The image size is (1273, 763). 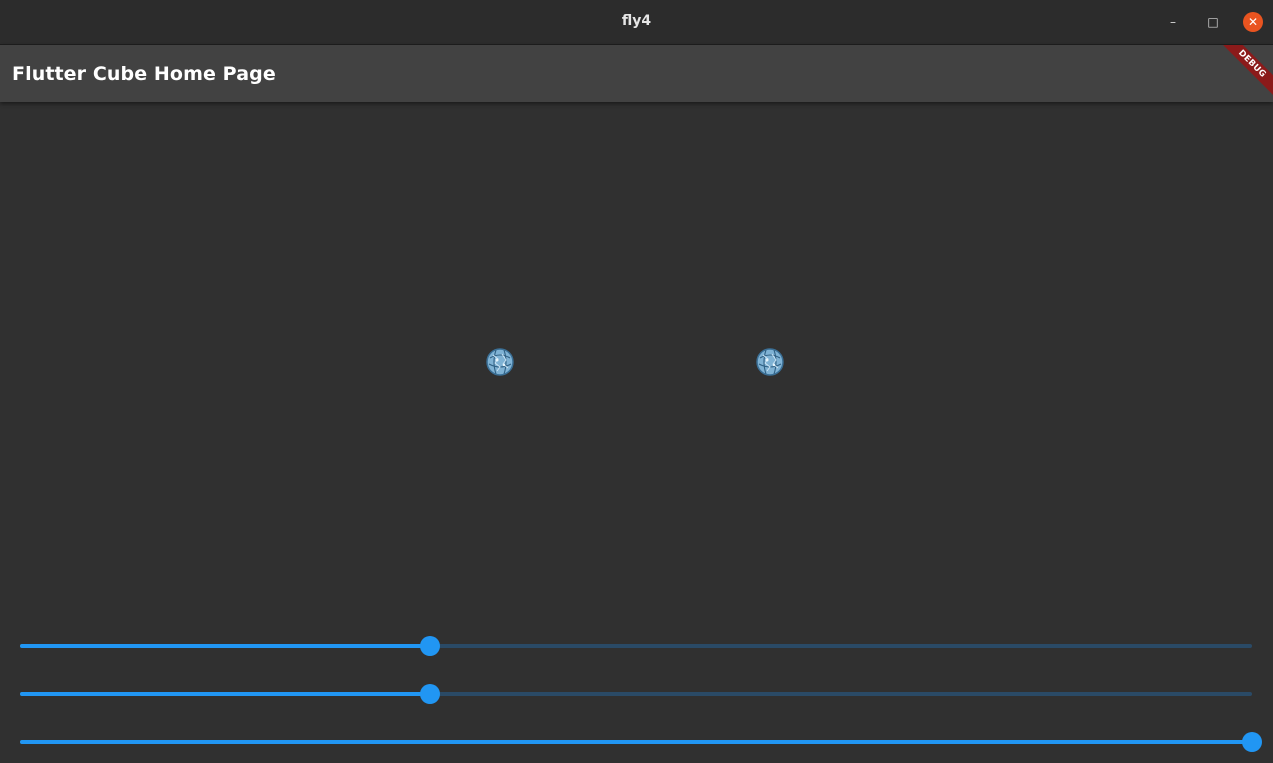 What do you see at coordinates (144, 74) in the screenshot?
I see `page-title: Flutter Cube Home Page` at bounding box center [144, 74].